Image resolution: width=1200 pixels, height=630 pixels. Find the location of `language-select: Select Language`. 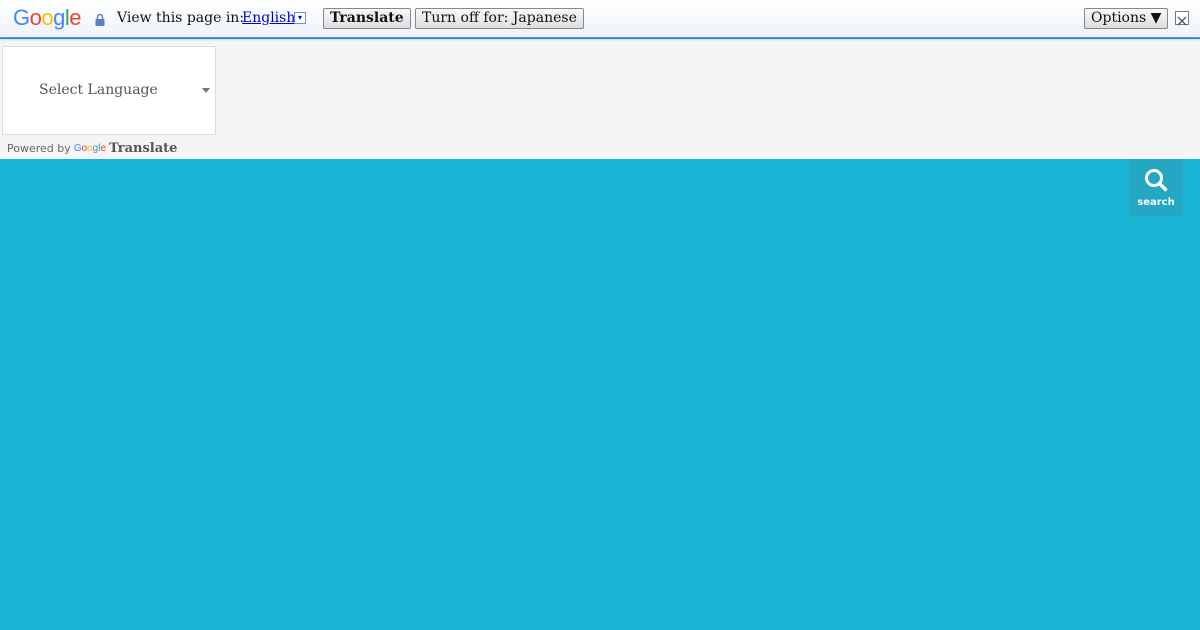

language-select: Select Language is located at coordinates (109, 90).